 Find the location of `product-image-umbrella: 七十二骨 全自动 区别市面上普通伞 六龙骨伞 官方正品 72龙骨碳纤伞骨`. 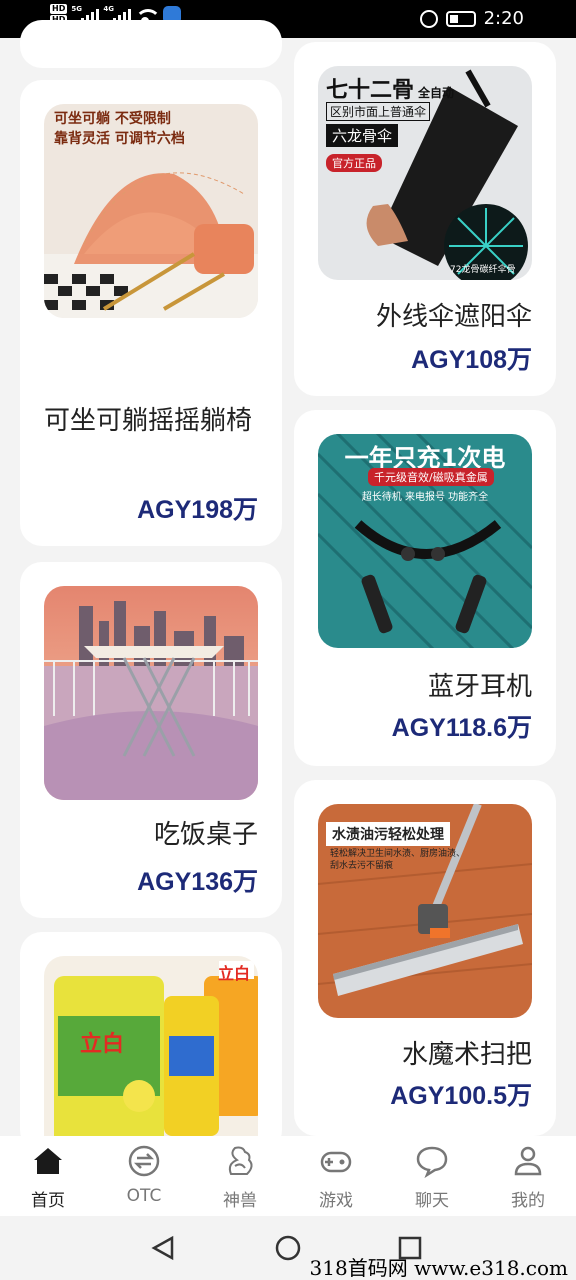

product-image-umbrella: 七十二骨 全自动 区别市面上普通伞 六龙骨伞 官方正品 72龙骨碳纤伞骨 is located at coordinates (425, 173).